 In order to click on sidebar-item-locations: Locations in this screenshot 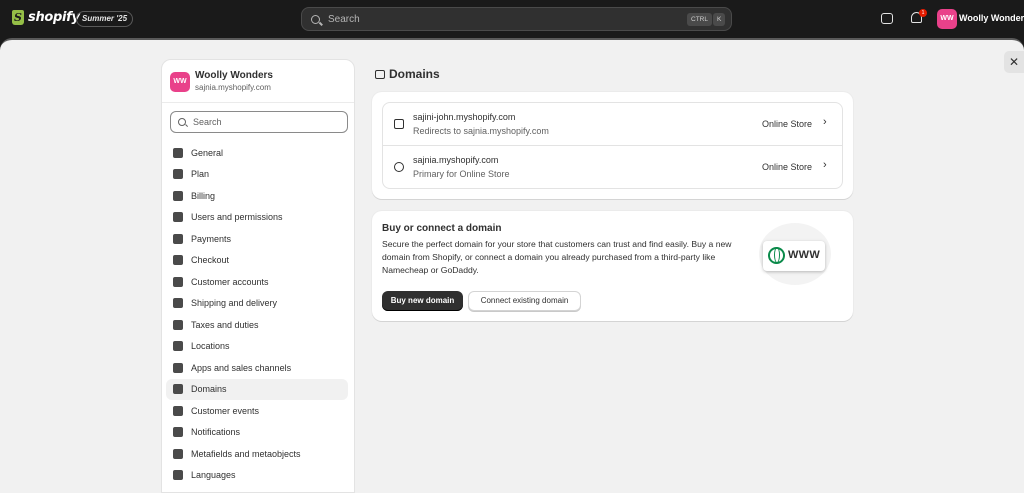, I will do `click(257, 347)`.